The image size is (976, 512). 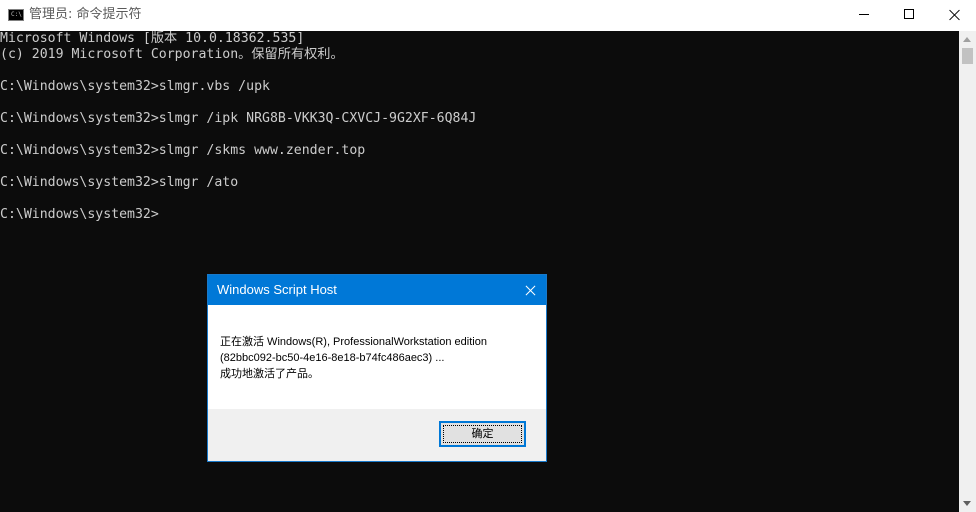 What do you see at coordinates (967, 271) in the screenshot?
I see `vertical-scrollbar` at bounding box center [967, 271].